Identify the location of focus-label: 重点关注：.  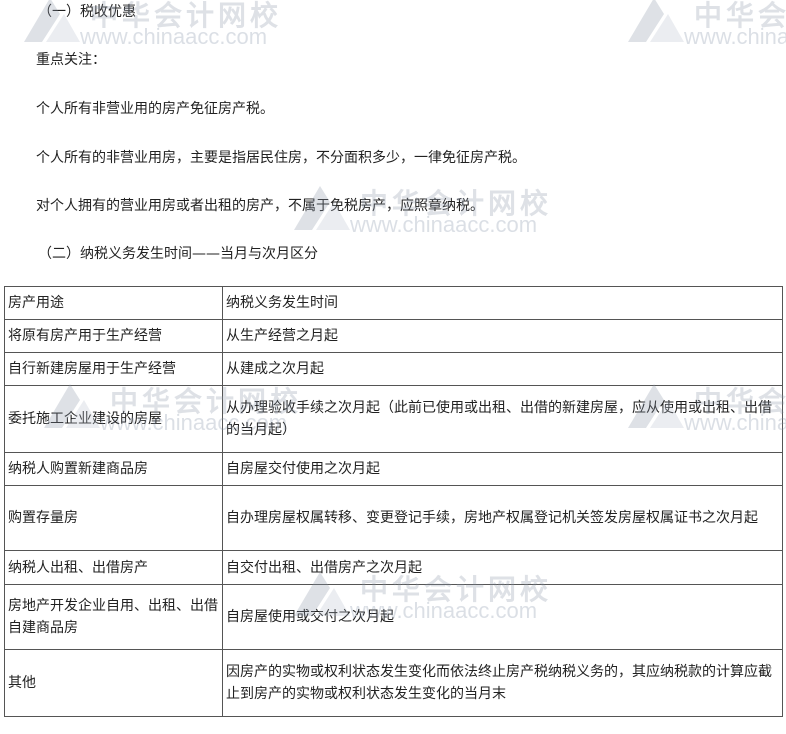
(71, 60).